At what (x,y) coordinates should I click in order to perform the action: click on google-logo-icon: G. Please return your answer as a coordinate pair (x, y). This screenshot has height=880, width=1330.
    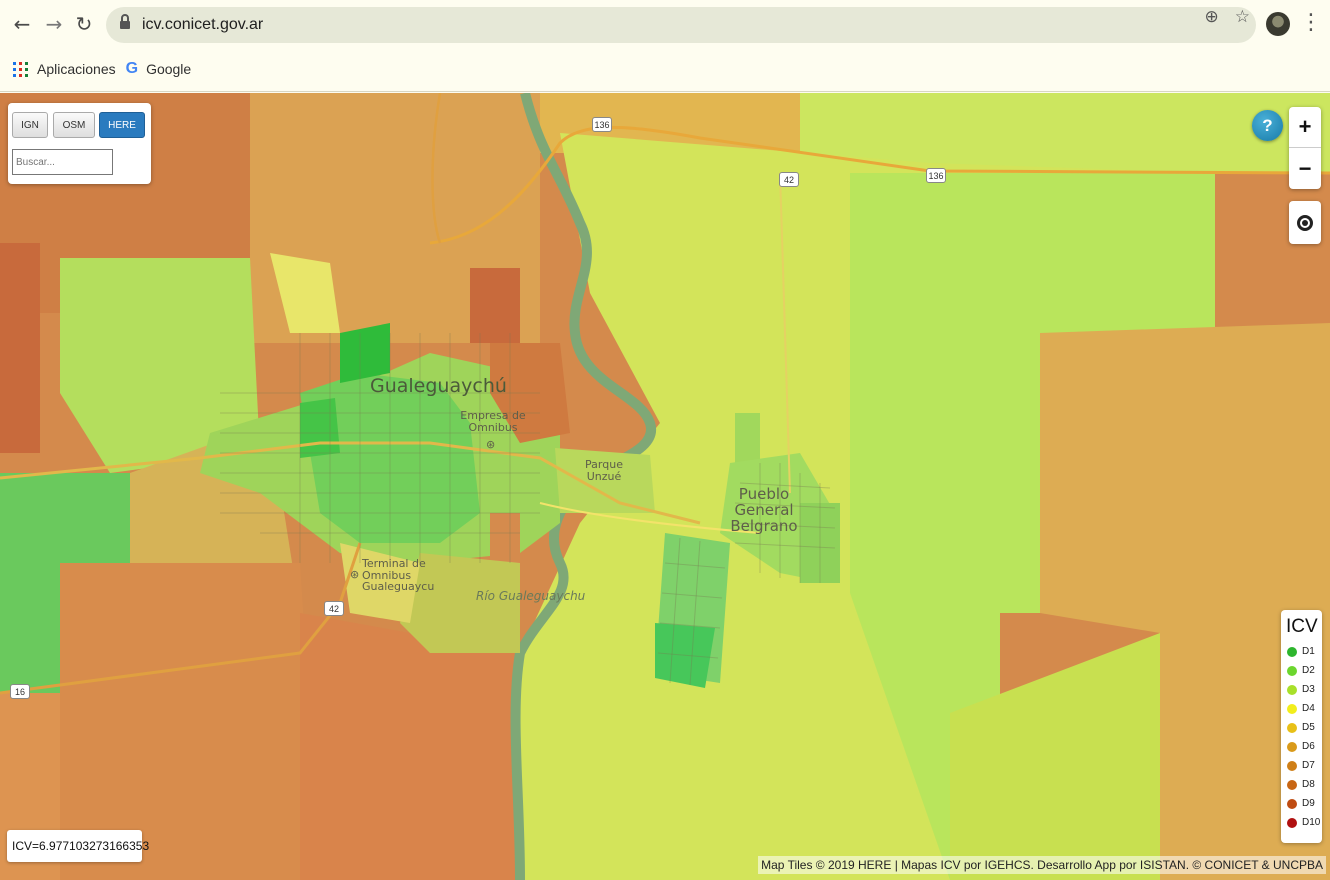
    Looking at the image, I should click on (132, 68).